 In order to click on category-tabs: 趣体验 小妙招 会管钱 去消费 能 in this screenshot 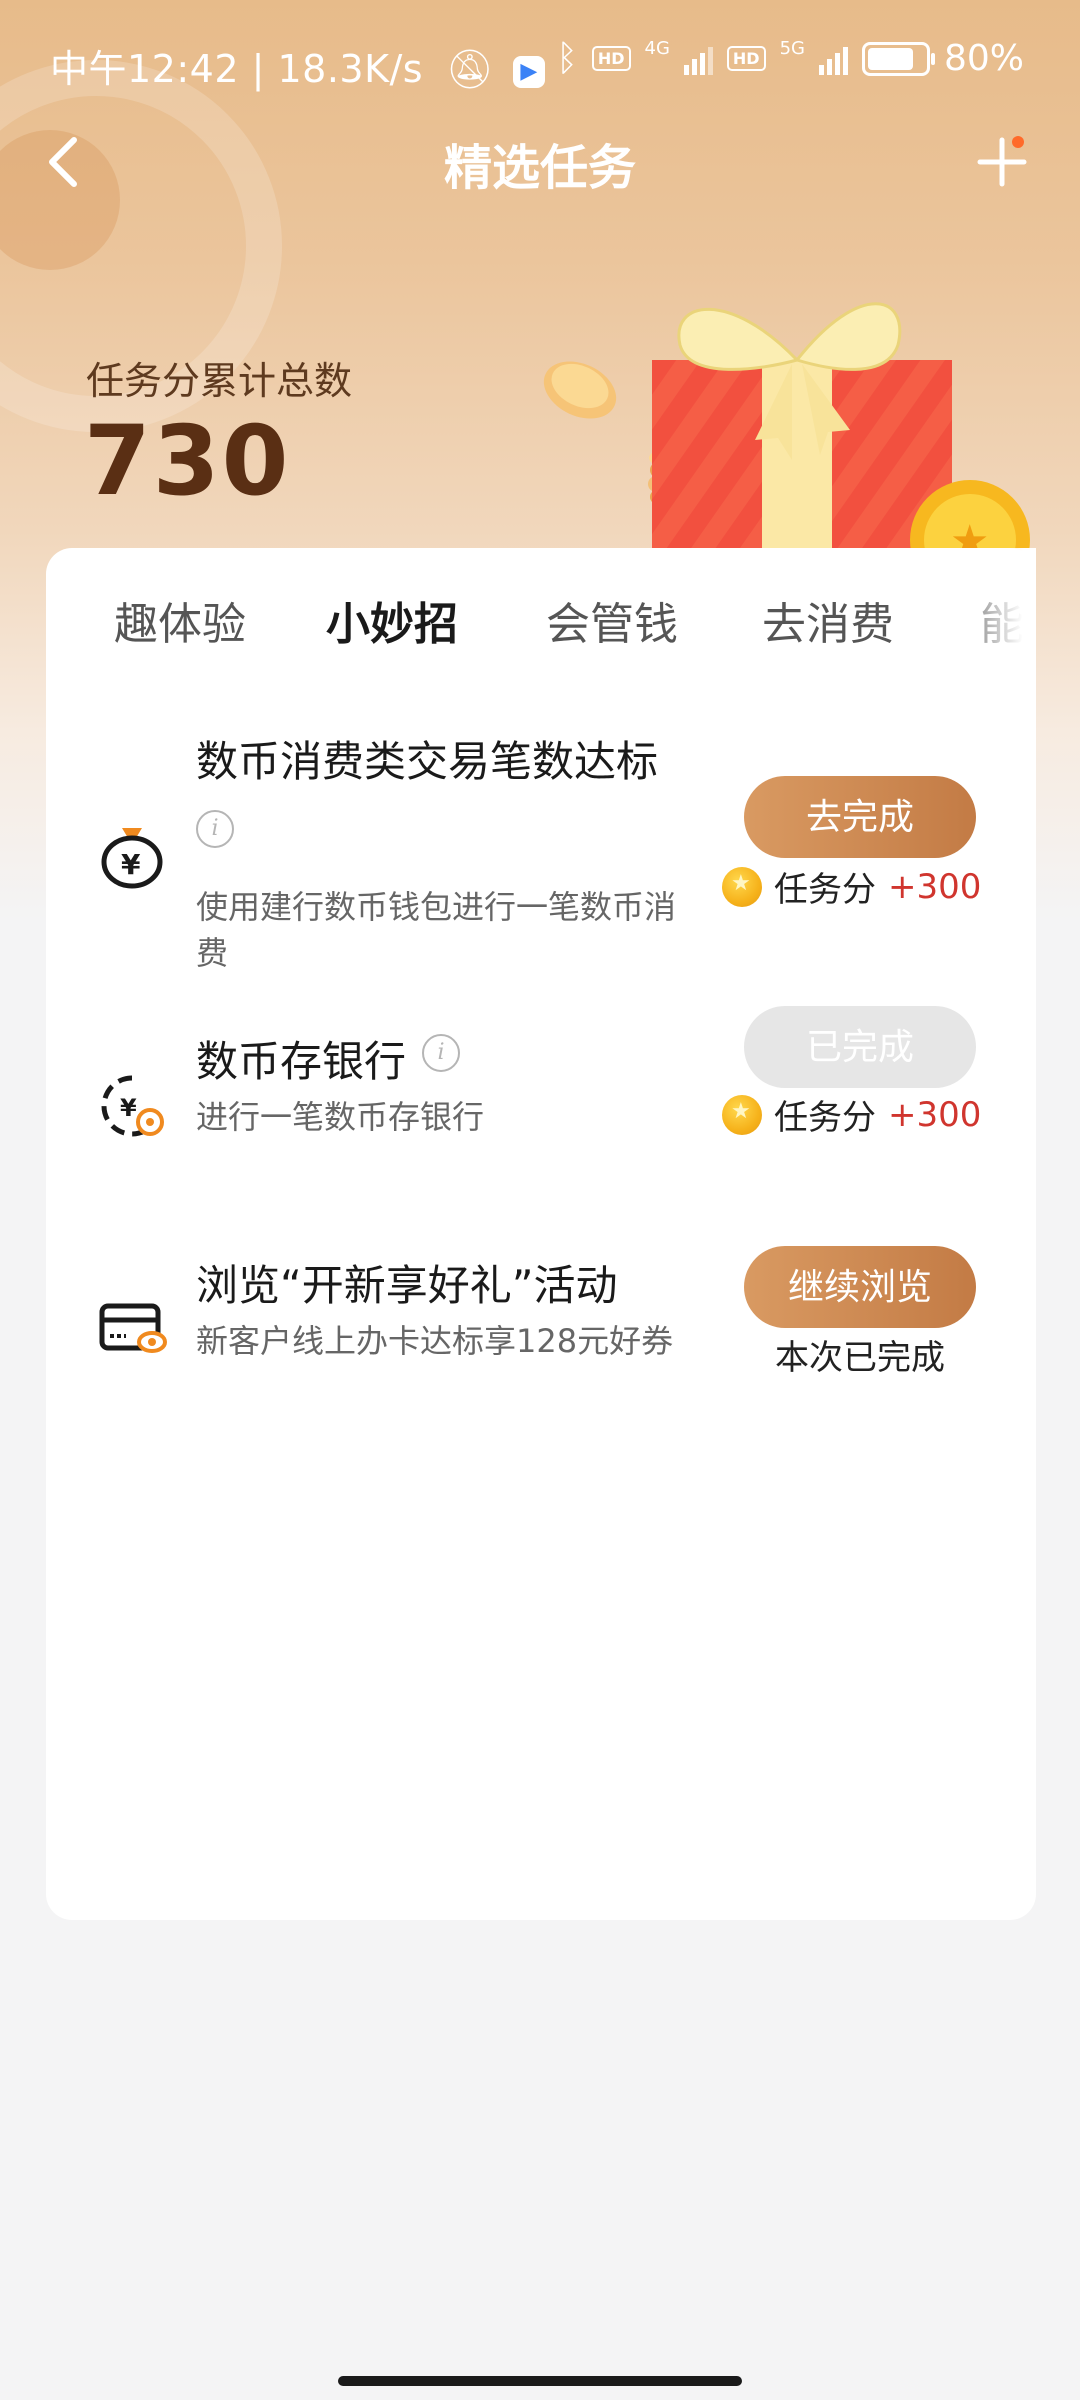, I will do `click(541, 613)`.